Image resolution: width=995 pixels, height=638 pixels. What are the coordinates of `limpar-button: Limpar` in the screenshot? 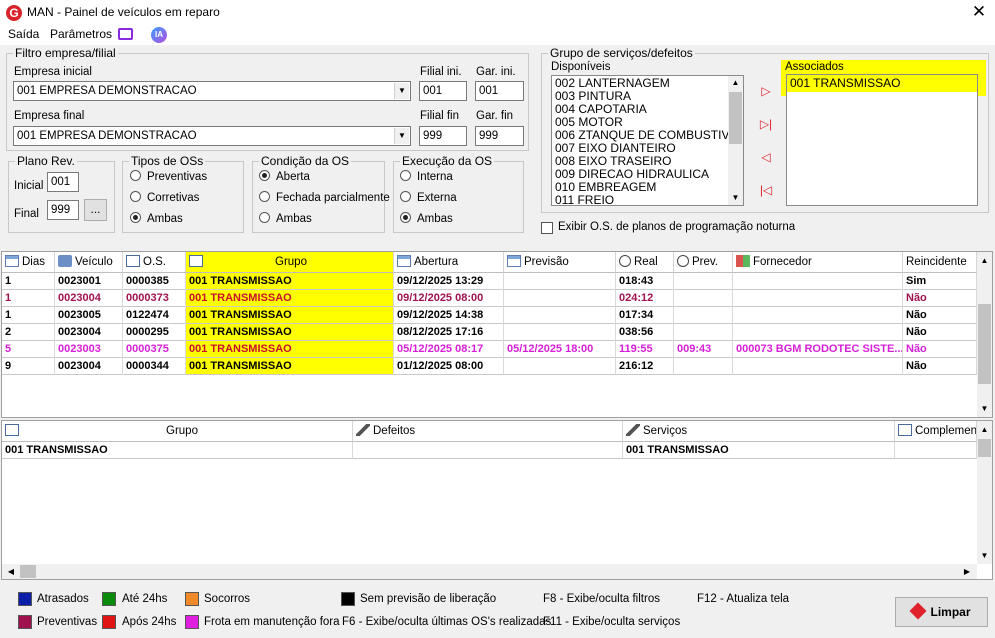 It's located at (941, 612).